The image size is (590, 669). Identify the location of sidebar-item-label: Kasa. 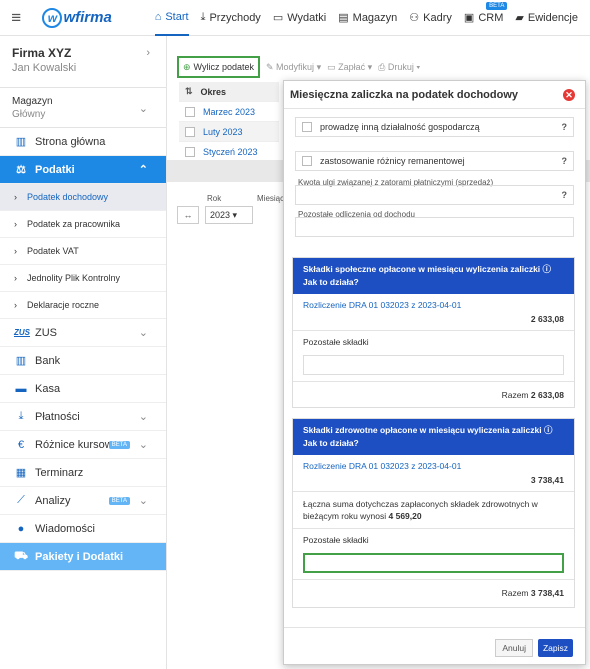
(48, 388).